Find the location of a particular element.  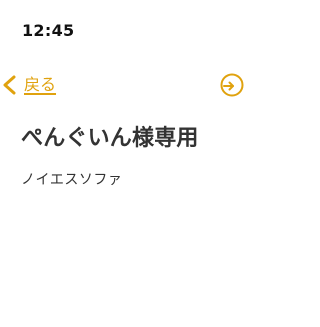

chevron-left-icon is located at coordinates (9, 85).